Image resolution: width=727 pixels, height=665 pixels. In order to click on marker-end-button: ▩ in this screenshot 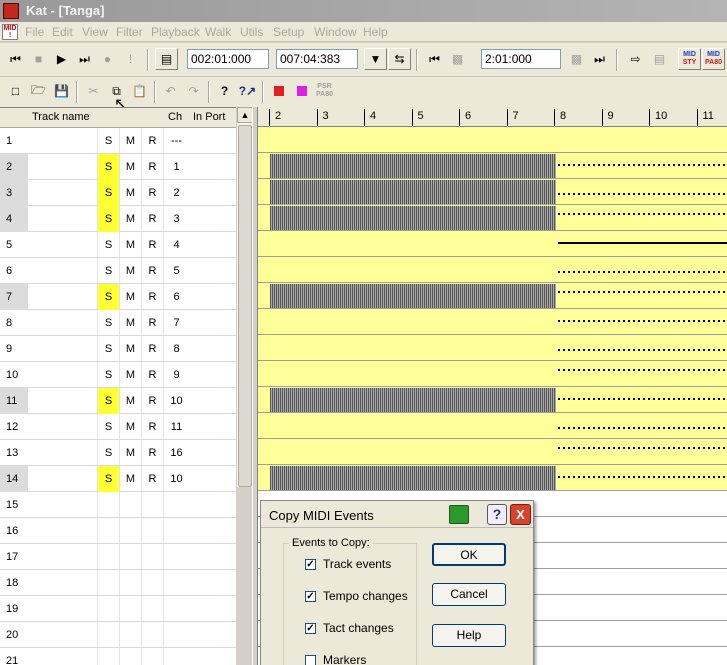, I will do `click(576, 59)`.